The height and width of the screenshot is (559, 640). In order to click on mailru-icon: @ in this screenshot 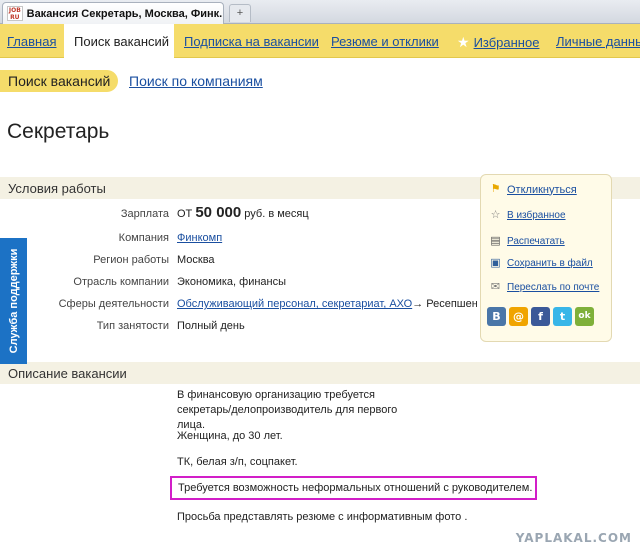, I will do `click(518, 316)`.